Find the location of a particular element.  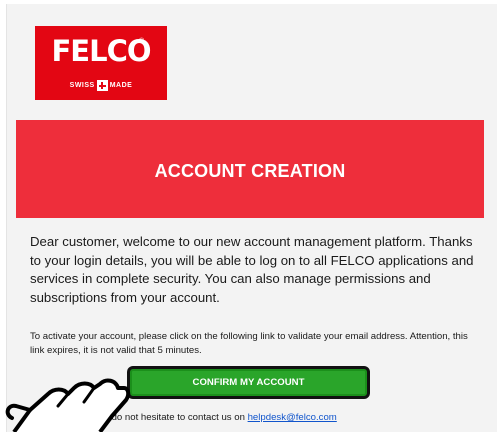

swiss-cross-icon is located at coordinates (102, 85).